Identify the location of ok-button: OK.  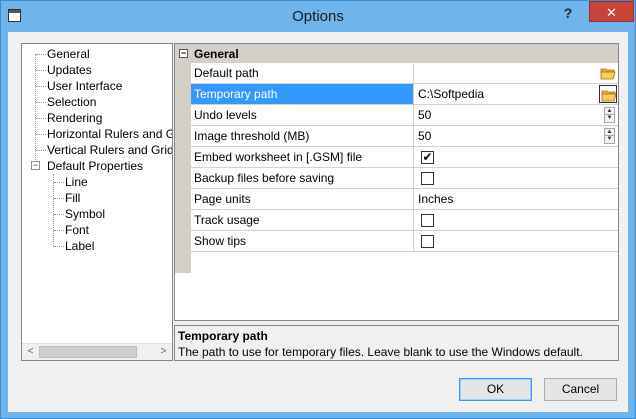
(495, 389).